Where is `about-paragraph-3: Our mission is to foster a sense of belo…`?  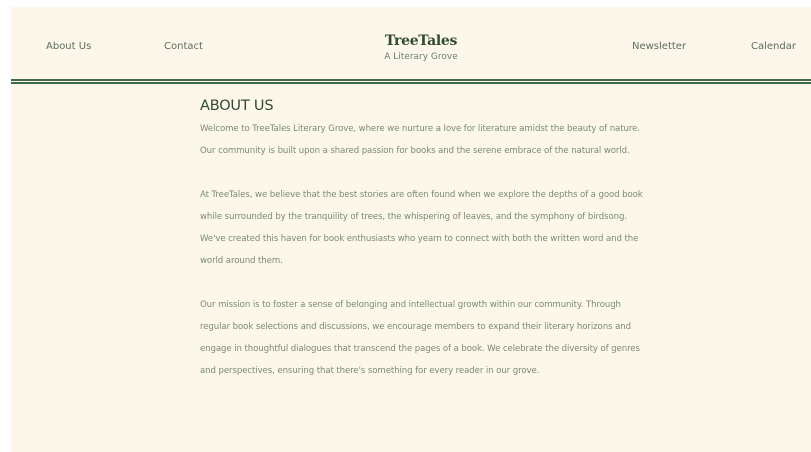 about-paragraph-3: Our mission is to foster a sense of belo… is located at coordinates (420, 338).